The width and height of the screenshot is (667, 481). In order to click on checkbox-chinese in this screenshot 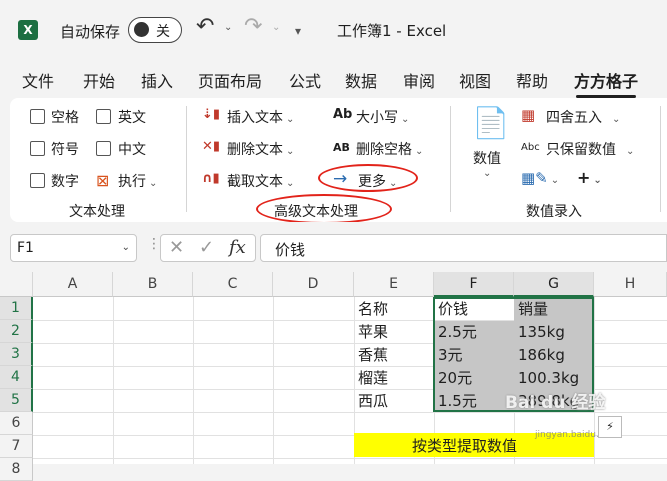, I will do `click(103, 148)`.